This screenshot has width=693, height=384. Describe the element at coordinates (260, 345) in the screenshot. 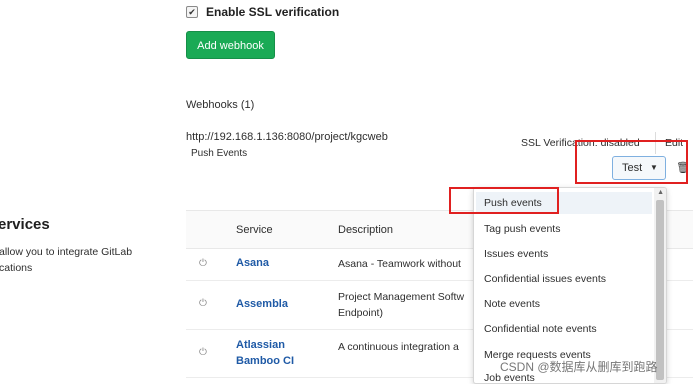

I see `service-link-atlassian-bamboo: Atlassian` at that location.